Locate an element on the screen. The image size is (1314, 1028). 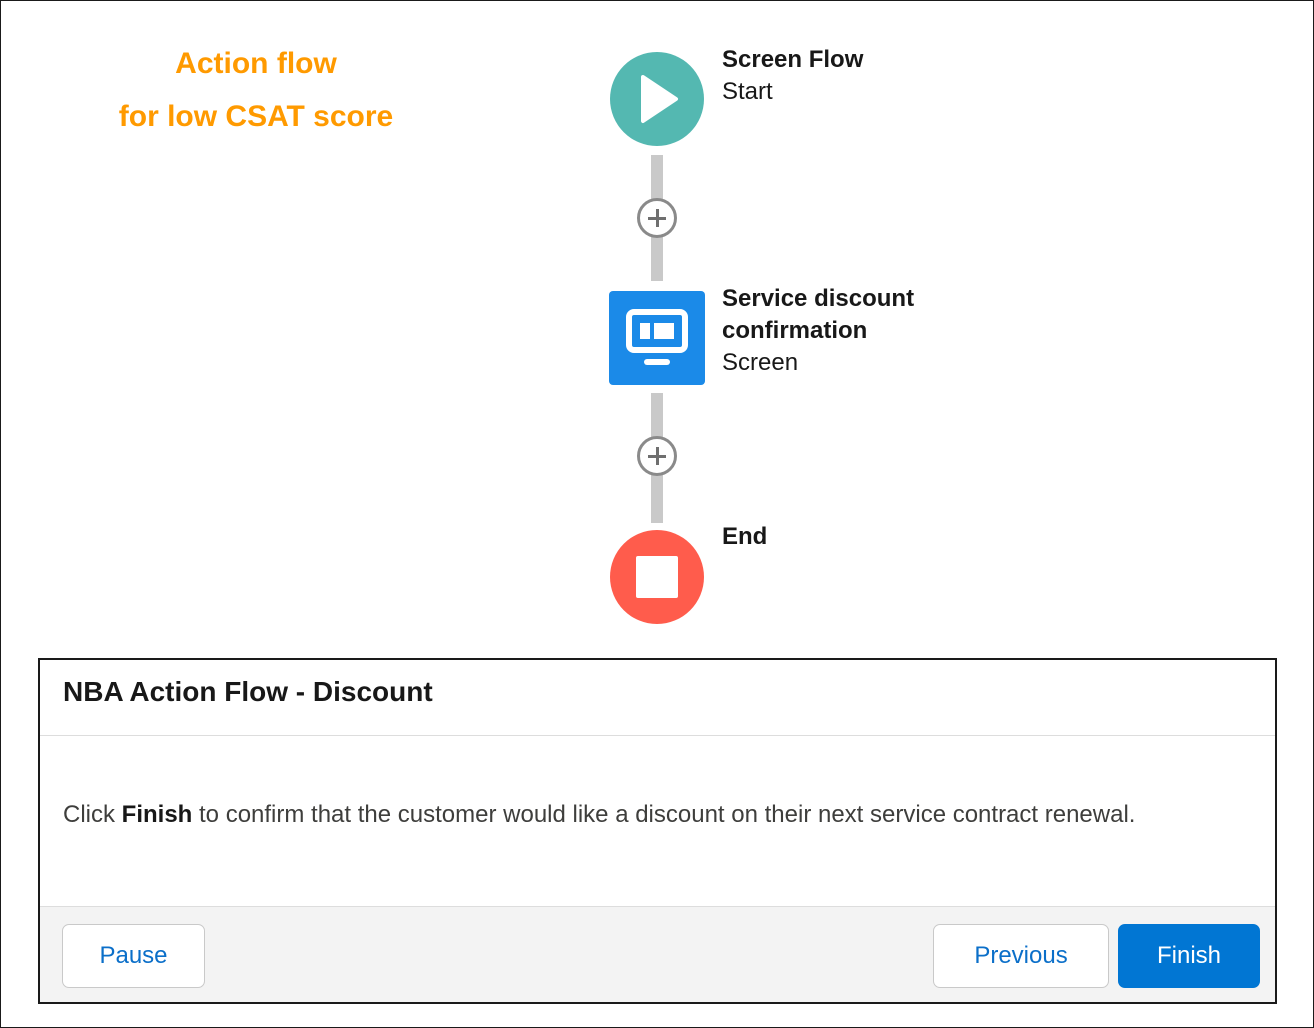
screen-node-title-line-2: confirmation is located at coordinates (795, 330).